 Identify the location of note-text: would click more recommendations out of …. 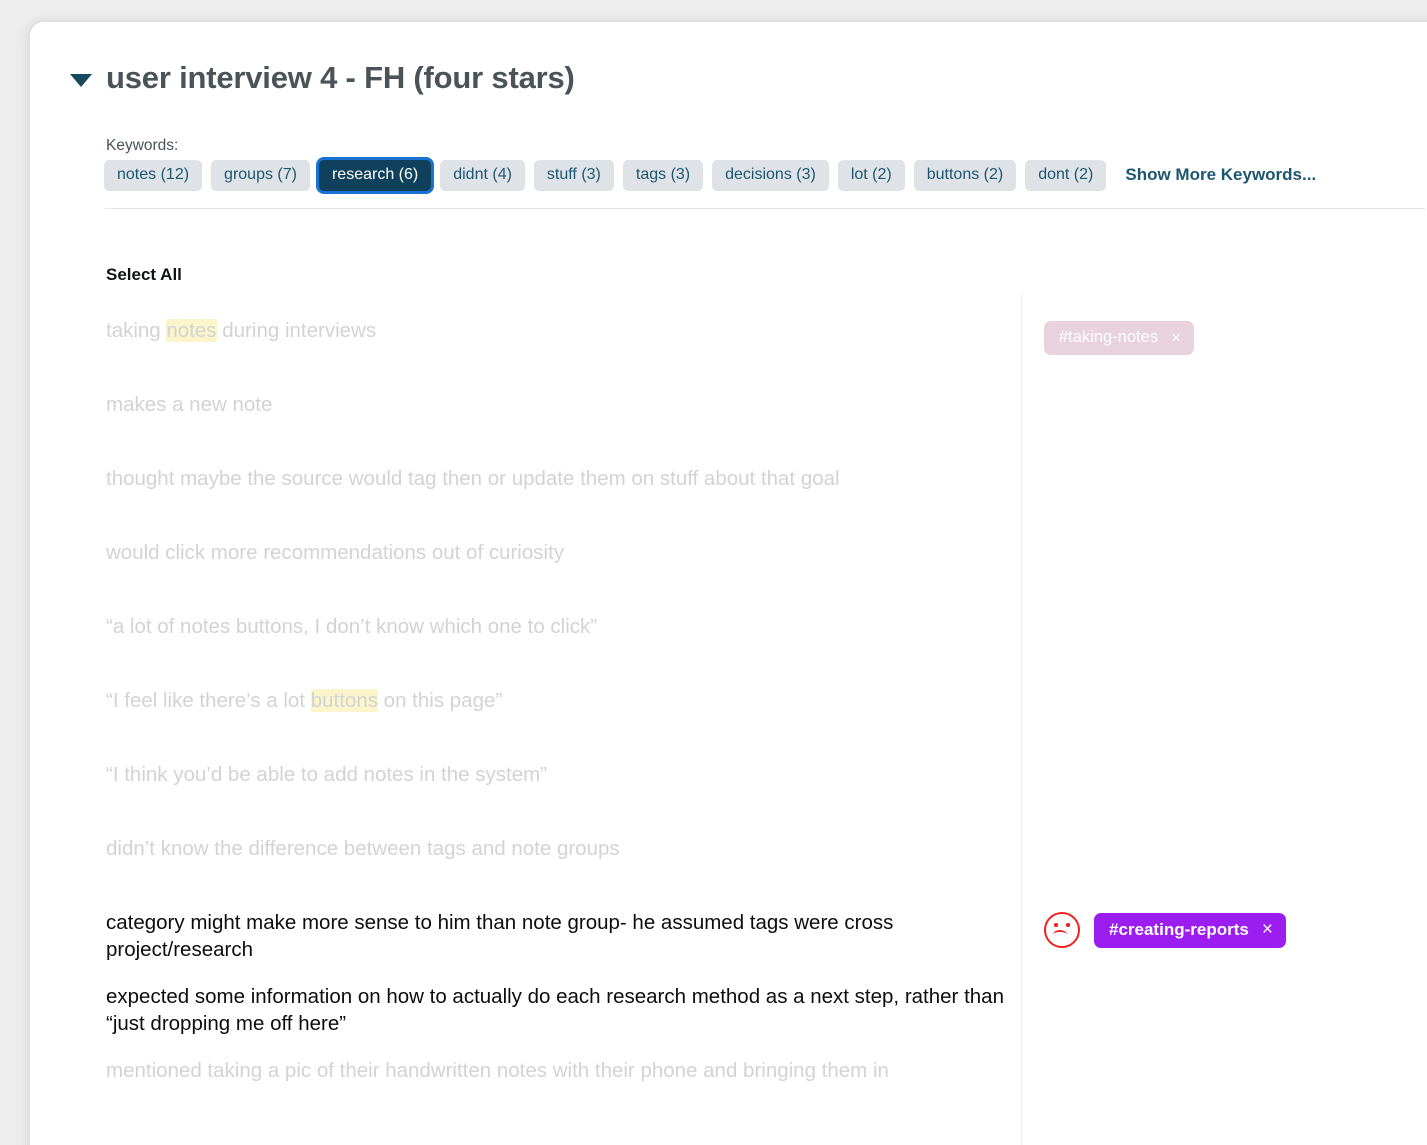
(563, 551).